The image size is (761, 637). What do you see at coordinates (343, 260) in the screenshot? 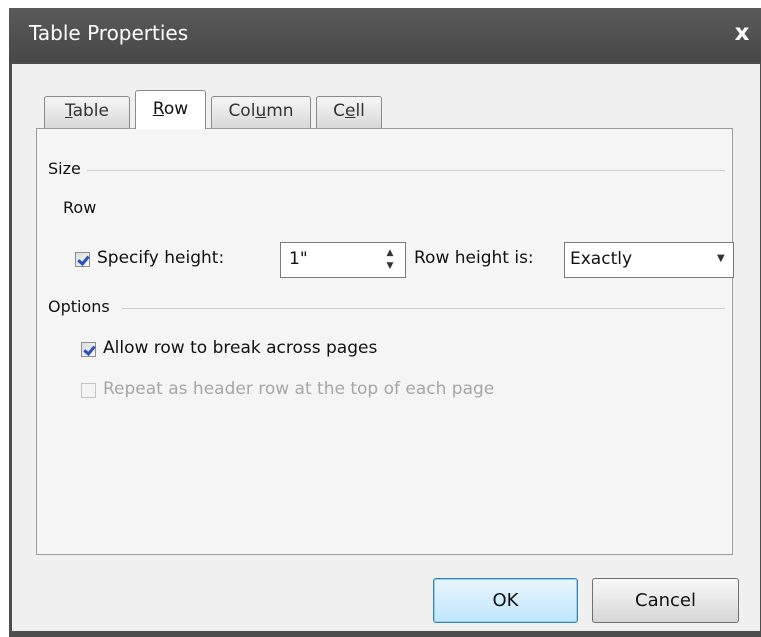
I see `height-spin-input: 1" ▲ ▼` at bounding box center [343, 260].